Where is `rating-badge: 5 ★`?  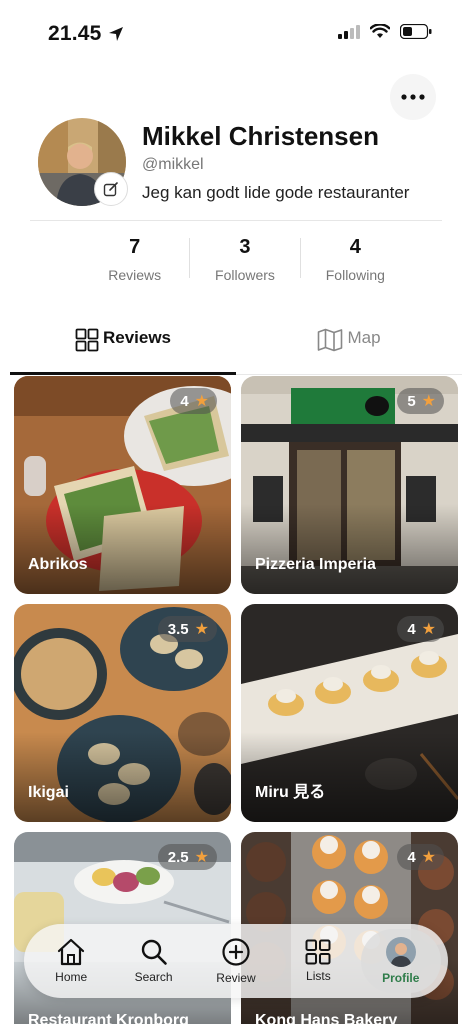
rating-badge: 5 ★ is located at coordinates (420, 401).